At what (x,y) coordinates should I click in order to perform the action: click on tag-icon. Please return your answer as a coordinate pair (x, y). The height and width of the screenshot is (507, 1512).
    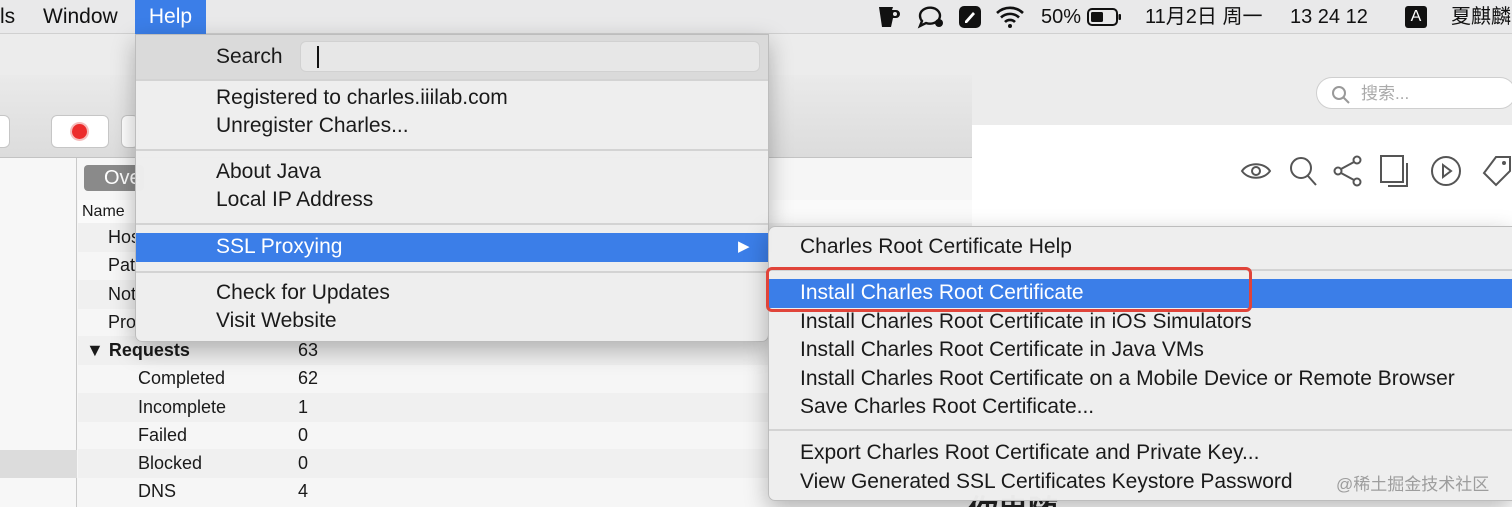
    Looking at the image, I should click on (1497, 173).